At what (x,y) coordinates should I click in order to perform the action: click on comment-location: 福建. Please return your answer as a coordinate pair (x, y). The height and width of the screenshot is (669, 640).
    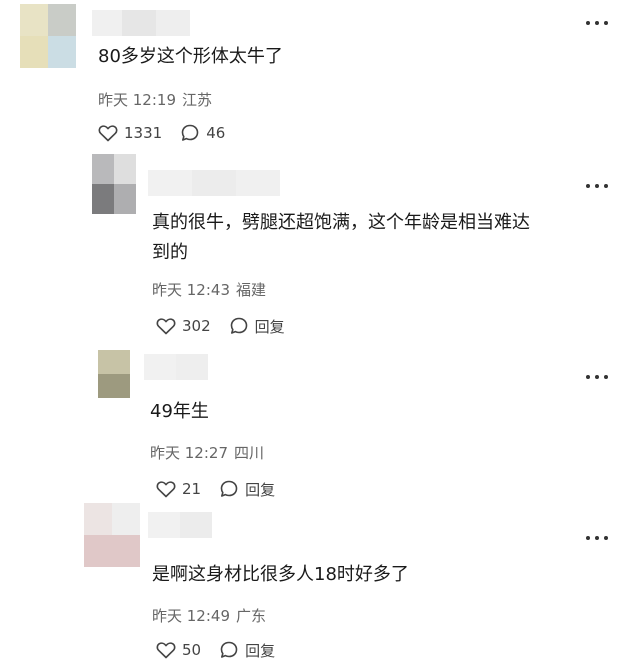
    Looking at the image, I should click on (251, 290).